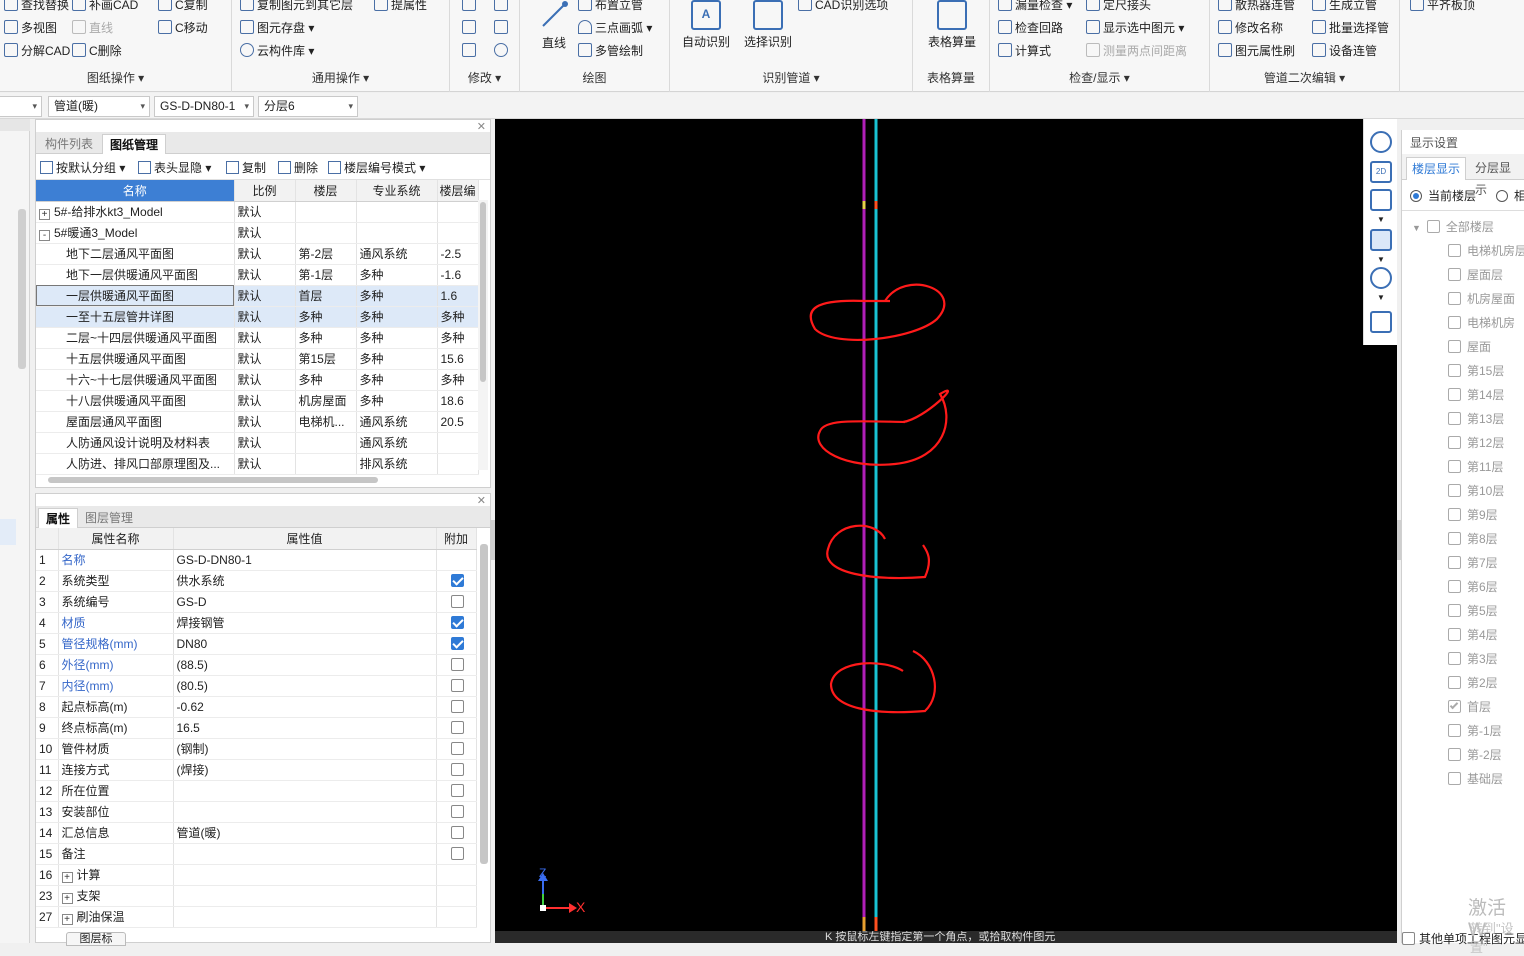  What do you see at coordinates (1475, 730) in the screenshot?
I see `floor-item: 第-1层` at bounding box center [1475, 730].